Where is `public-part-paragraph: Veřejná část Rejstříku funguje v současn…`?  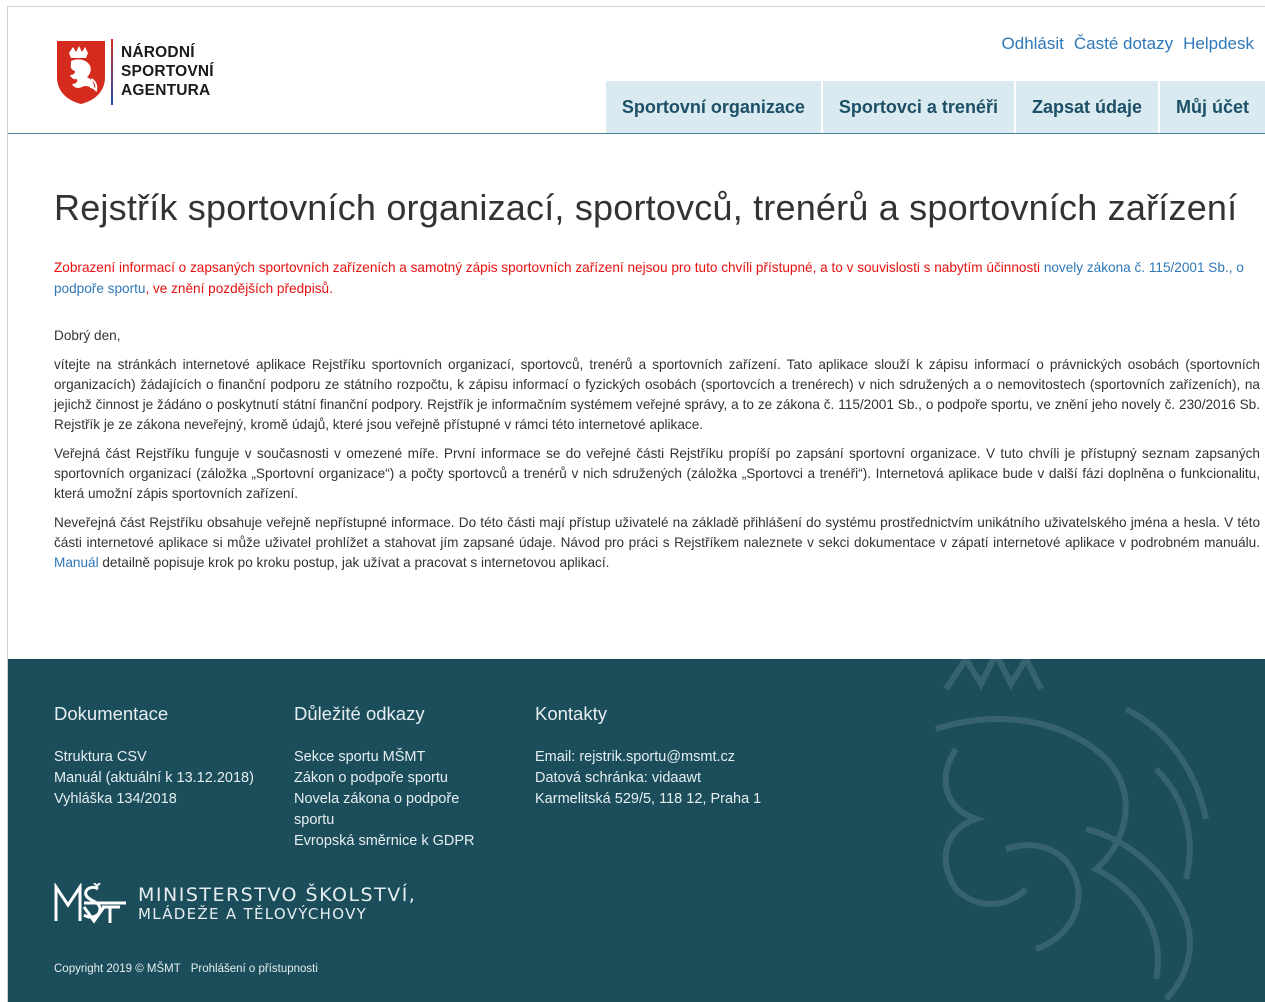
public-part-paragraph: Veřejná část Rejstříku funguje v současn… is located at coordinates (657, 473).